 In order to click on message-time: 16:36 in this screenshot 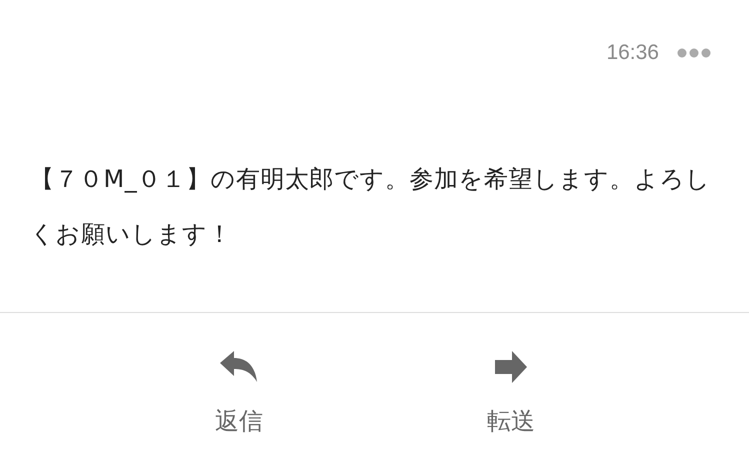, I will do `click(632, 53)`.